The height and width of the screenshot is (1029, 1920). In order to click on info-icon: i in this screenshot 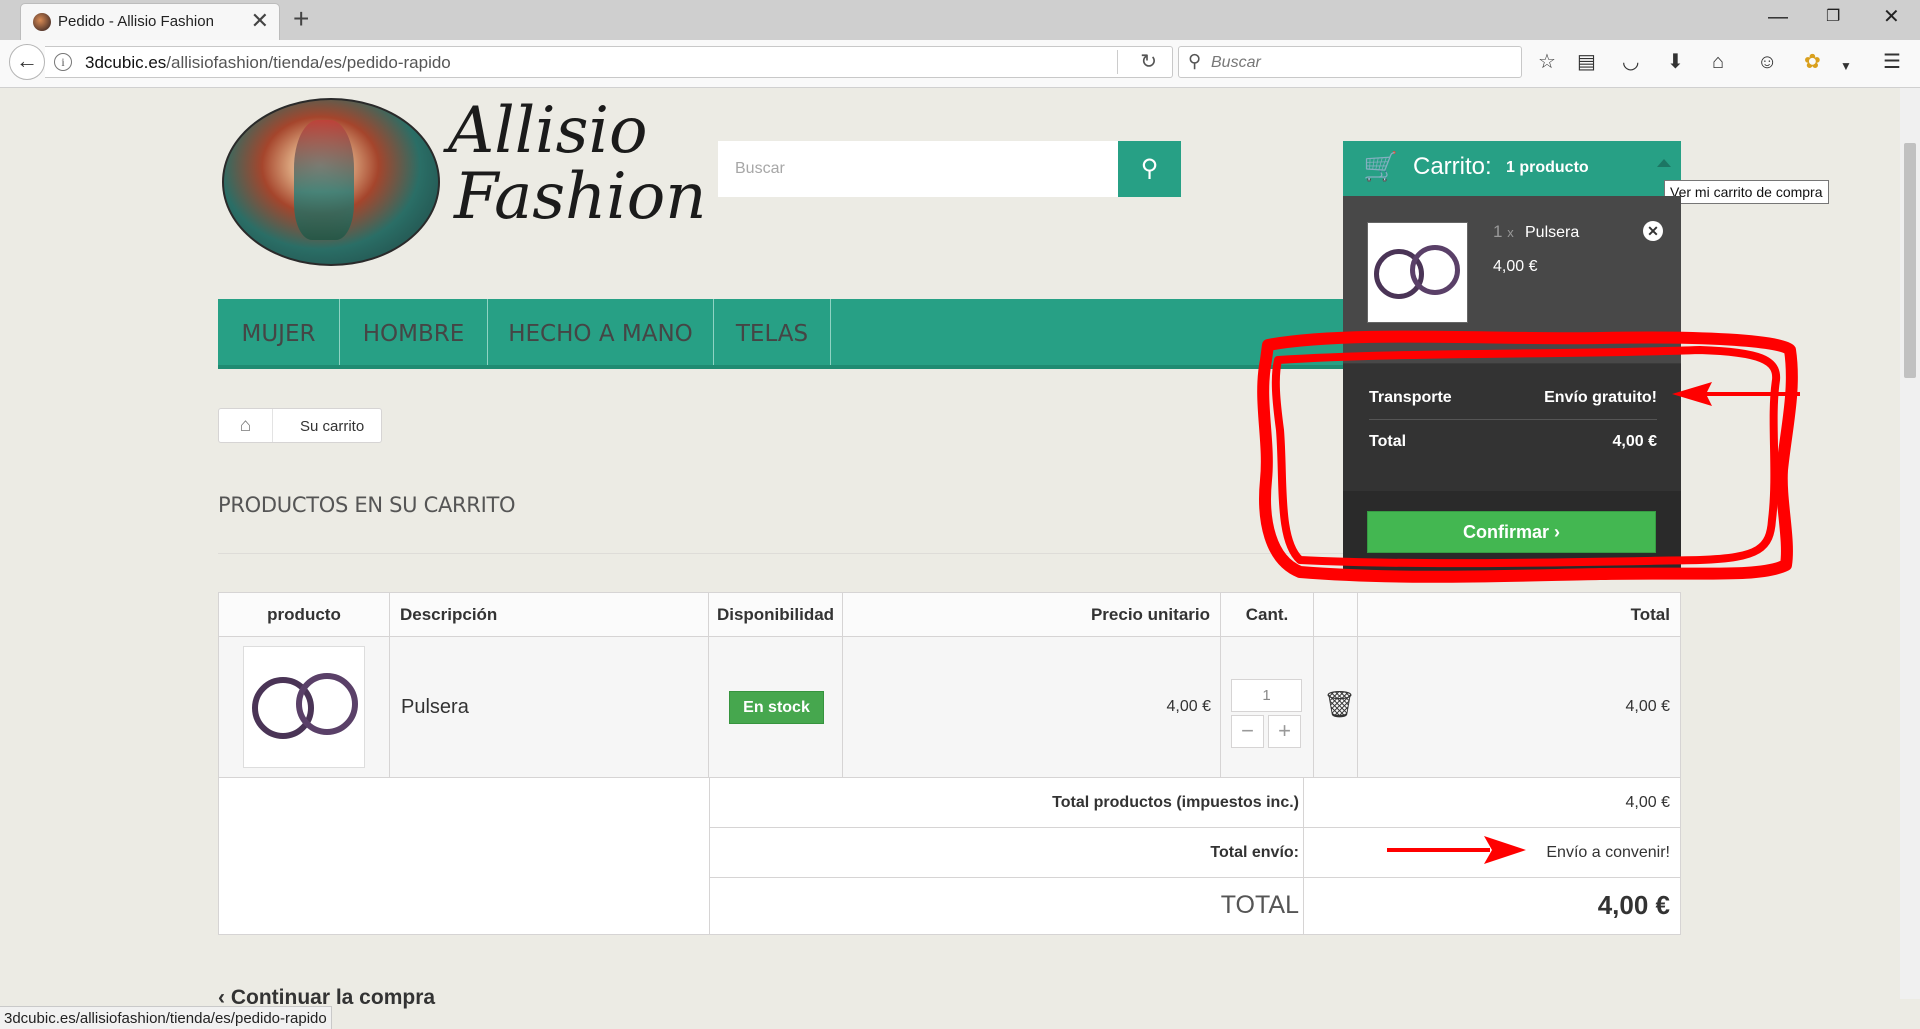, I will do `click(63, 62)`.